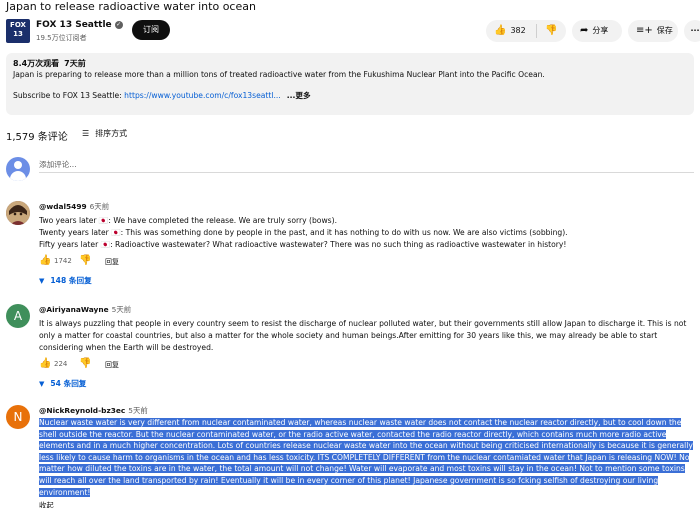 The image size is (700, 508). Describe the element at coordinates (68, 383) in the screenshot. I see `replies-count: 54 条回复` at that location.